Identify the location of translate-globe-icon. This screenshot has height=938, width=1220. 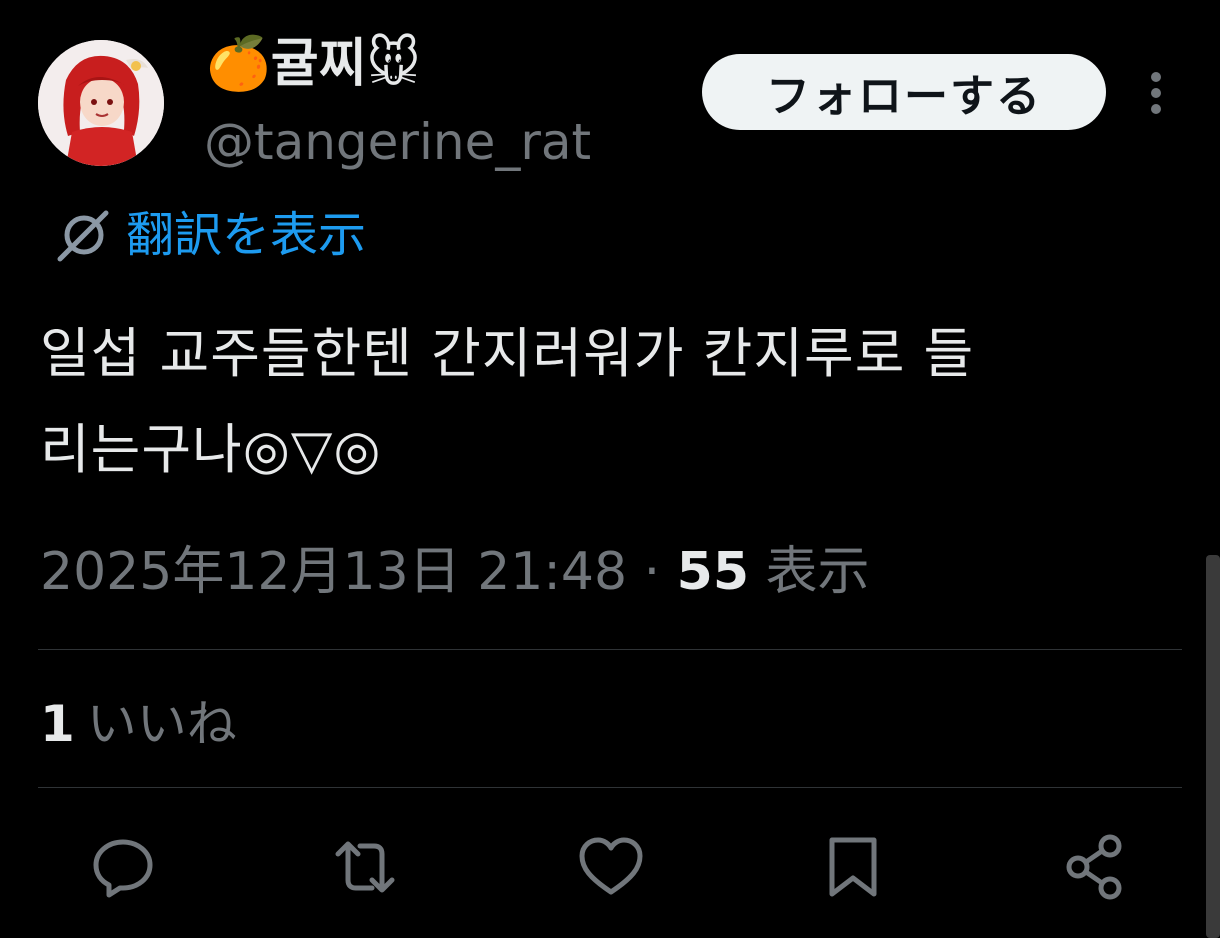
(82, 235).